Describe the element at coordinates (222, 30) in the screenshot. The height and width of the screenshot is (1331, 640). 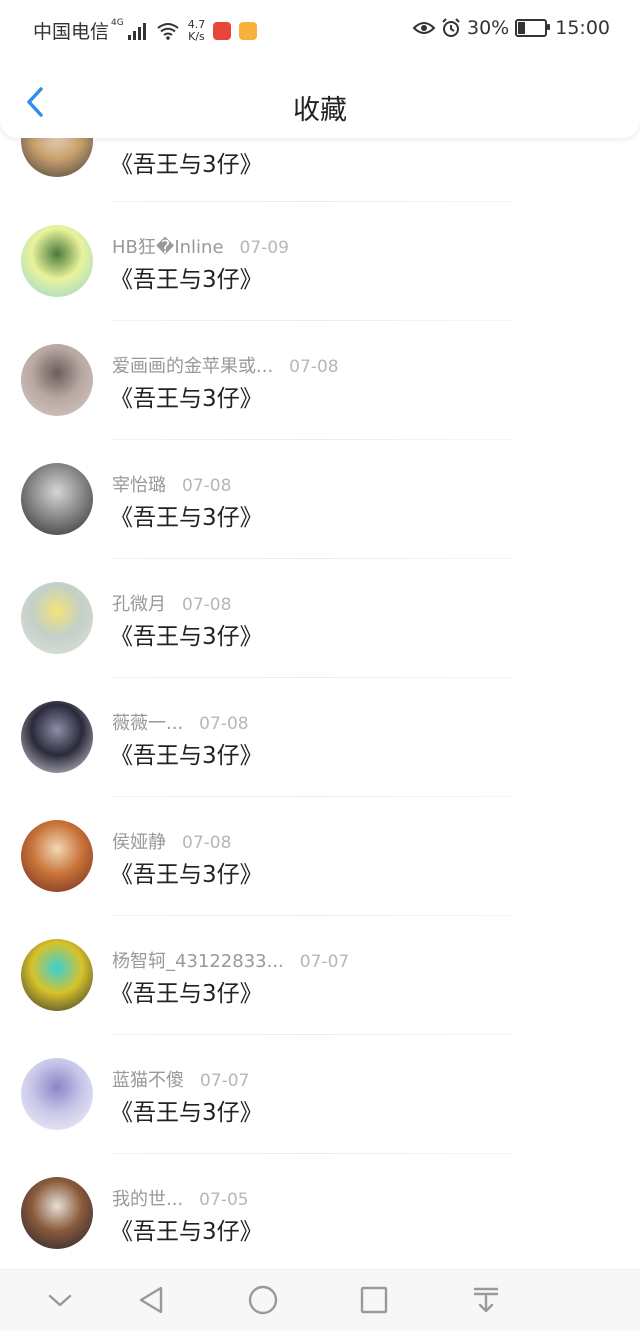
I see `app-notification-icon` at that location.